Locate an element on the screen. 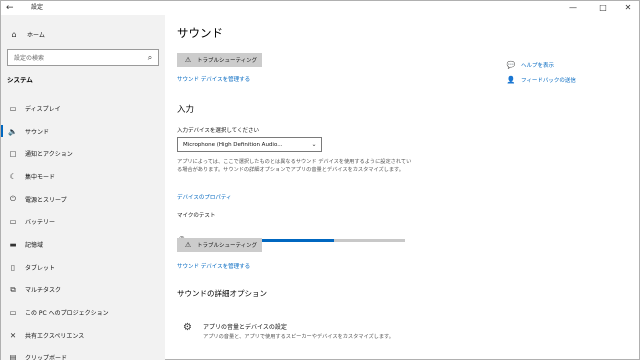 This screenshot has width=640, height=360. sidebar-item-label: 記憶域 is located at coordinates (34, 245).